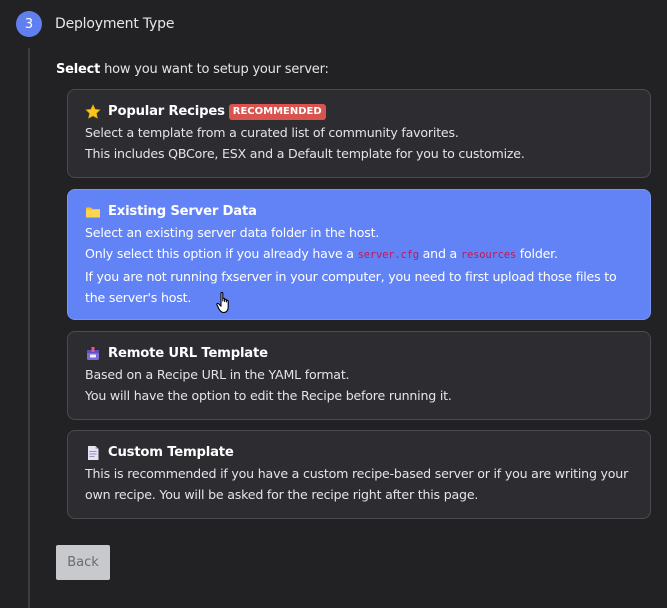 The image size is (667, 608). Describe the element at coordinates (388, 255) in the screenshot. I see `server-cfg-code: server.cfg` at that location.